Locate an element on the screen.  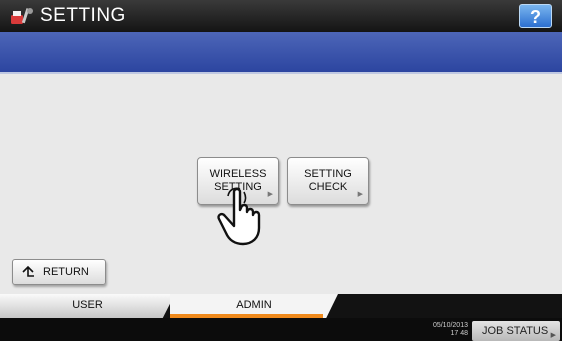
job-status-button: JOB STATUS ▶ is located at coordinates (516, 331).